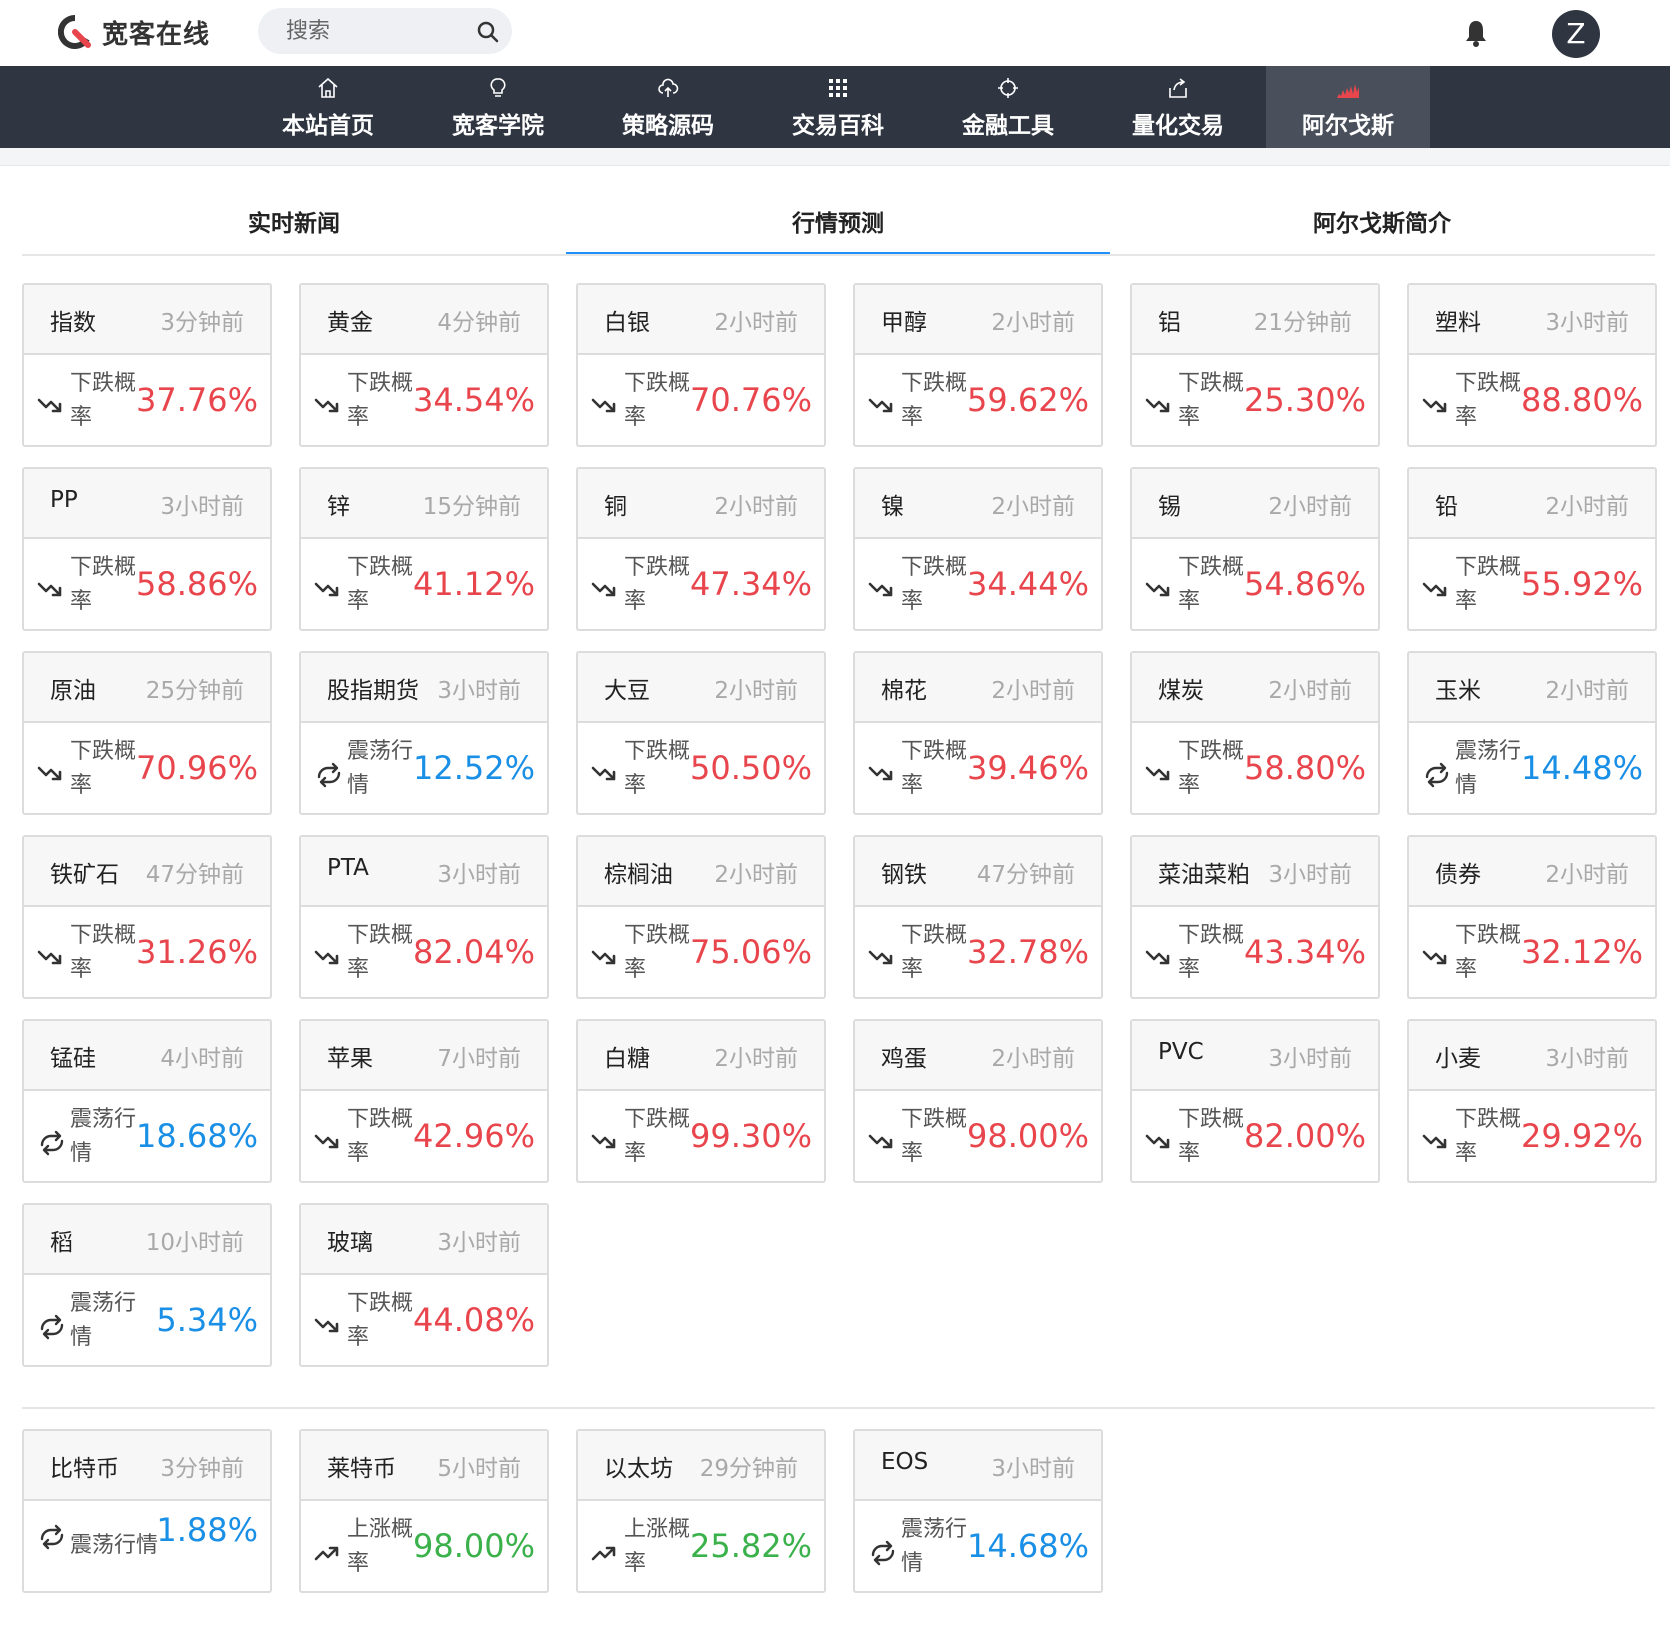 The height and width of the screenshot is (1632, 1670). What do you see at coordinates (1382, 221) in the screenshot?
I see `tab-argos-intro: 阿尔戈斯简介` at bounding box center [1382, 221].